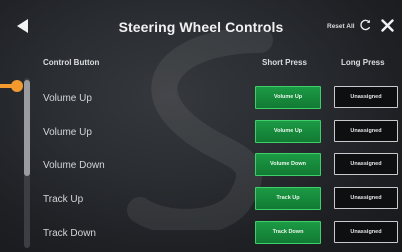 The image size is (402, 252). What do you see at coordinates (218, 166) in the screenshot?
I see `list-item: Volume Down Volume Down Unassigned` at bounding box center [218, 166].